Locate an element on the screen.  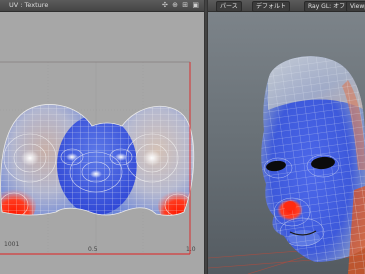
nose-tip is located at coordinates (290, 206).